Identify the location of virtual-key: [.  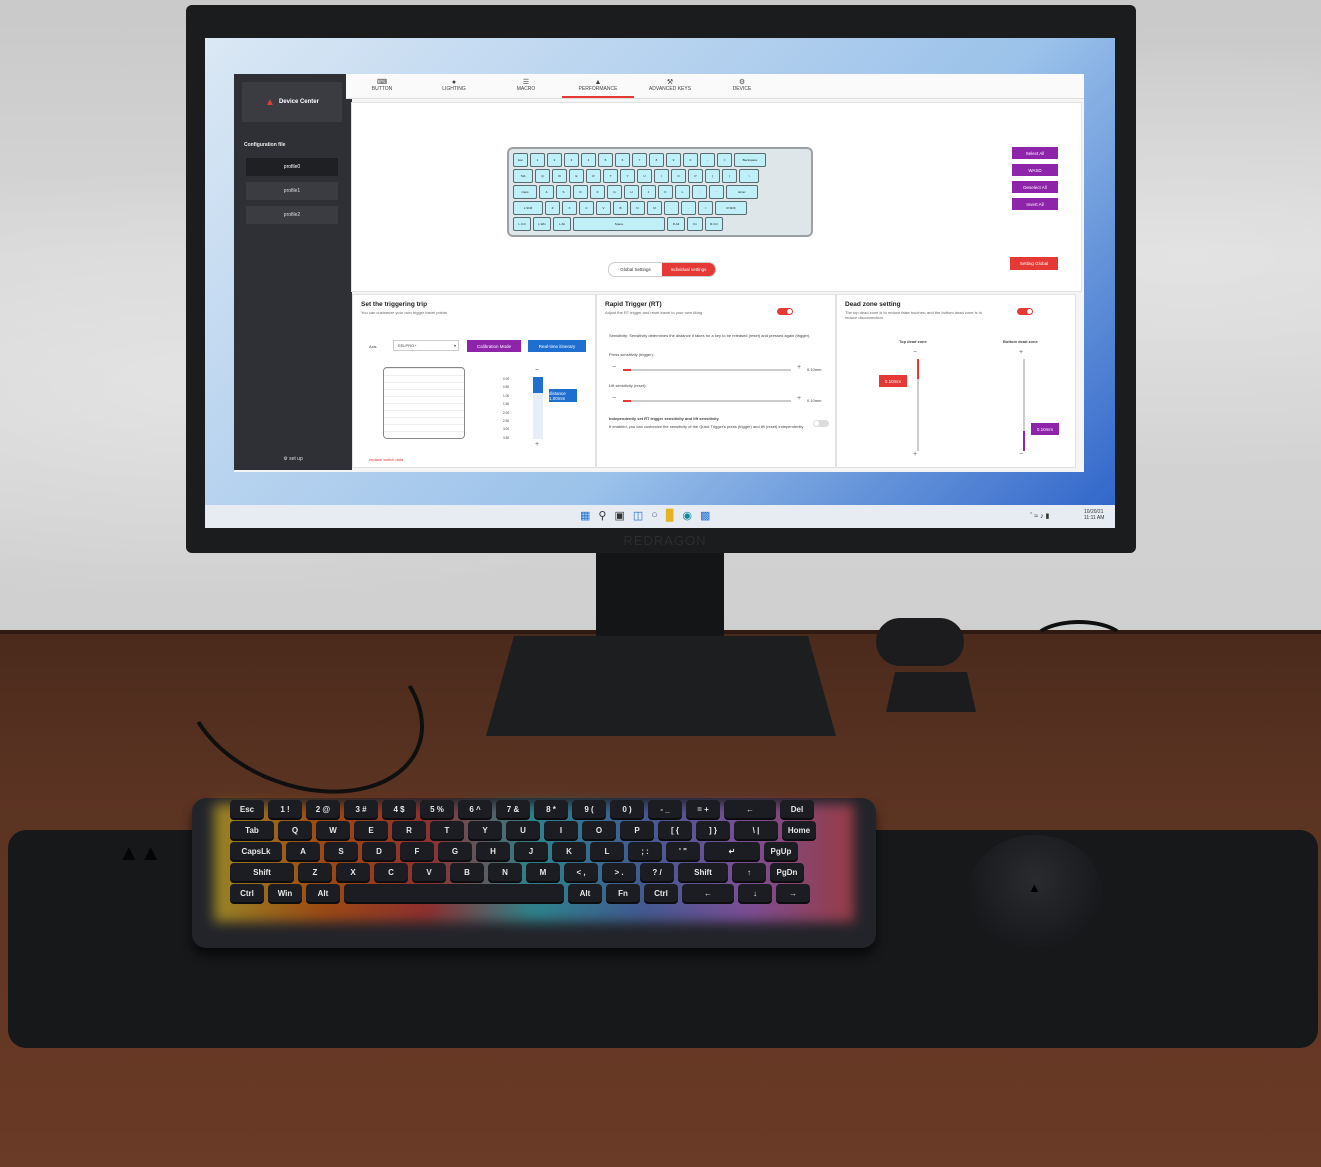
(712, 176).